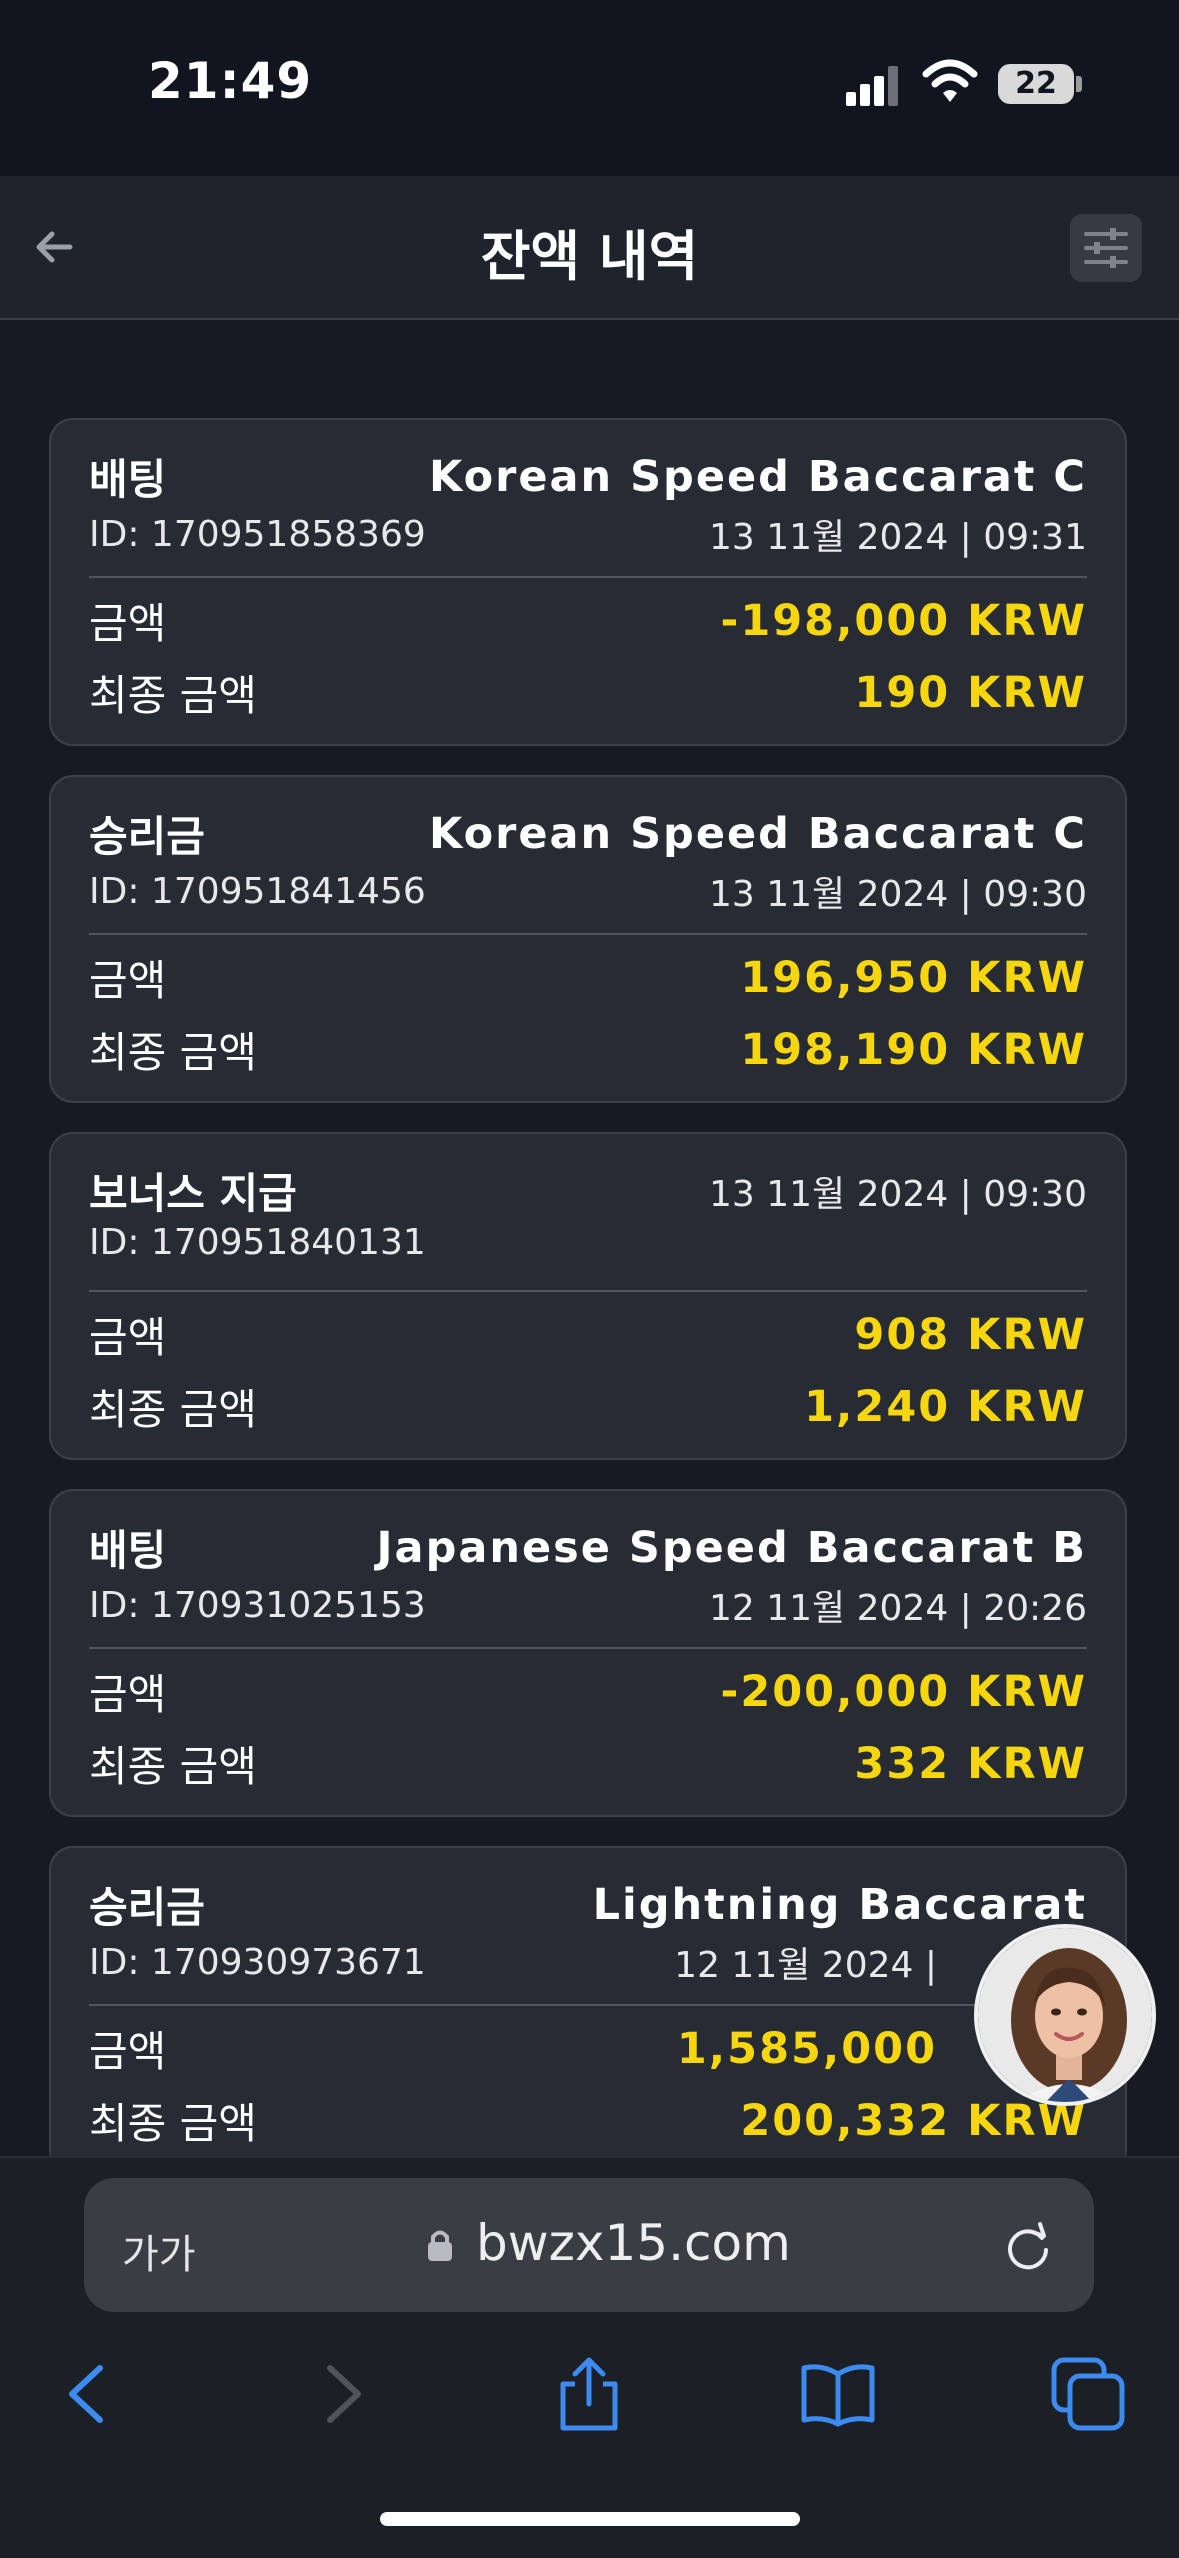 Image resolution: width=1179 pixels, height=2558 pixels. Describe the element at coordinates (1088, 2394) in the screenshot. I see `tabs-icon` at that location.